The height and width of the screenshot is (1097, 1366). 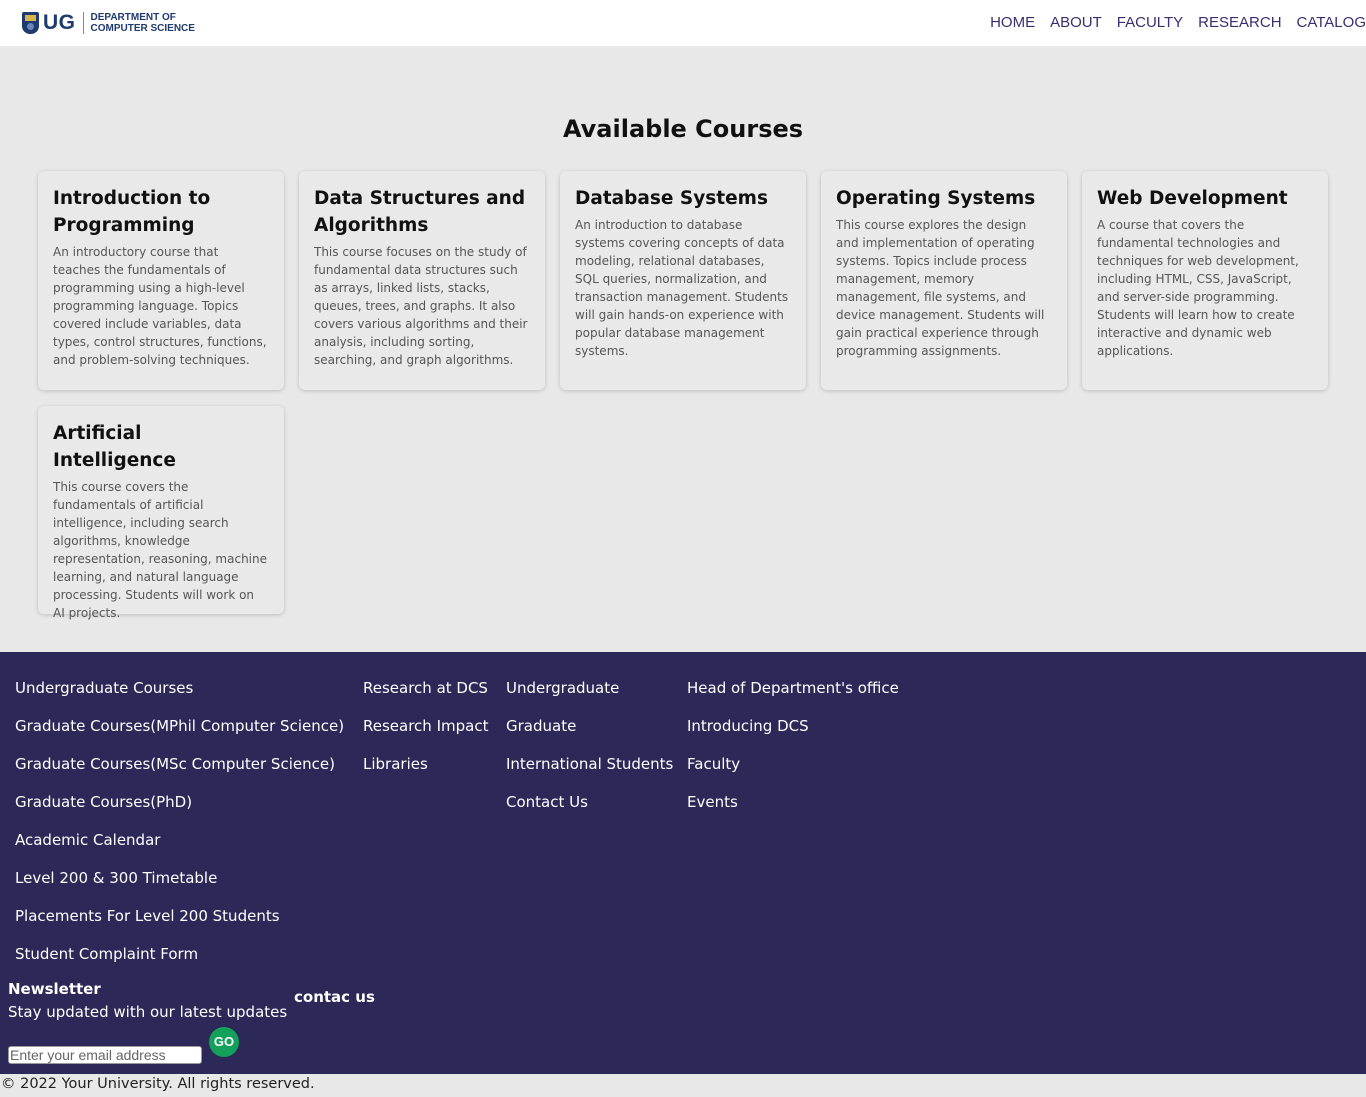 What do you see at coordinates (179, 726) in the screenshot?
I see `footer-link: Graduate Courses(MPhil Computer Science)` at bounding box center [179, 726].